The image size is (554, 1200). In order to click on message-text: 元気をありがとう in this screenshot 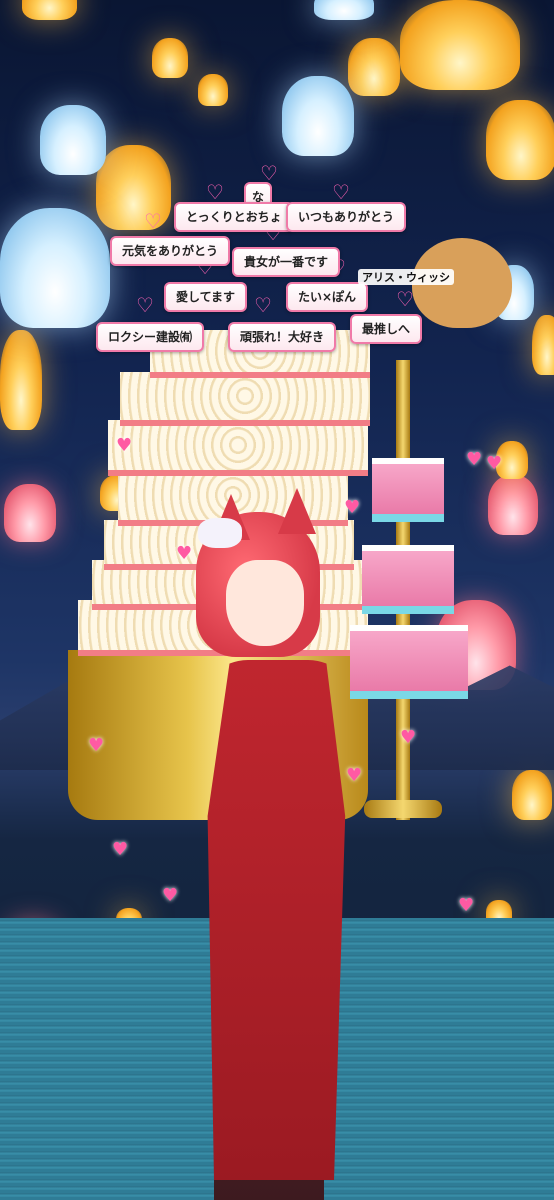, I will do `click(170, 251)`.